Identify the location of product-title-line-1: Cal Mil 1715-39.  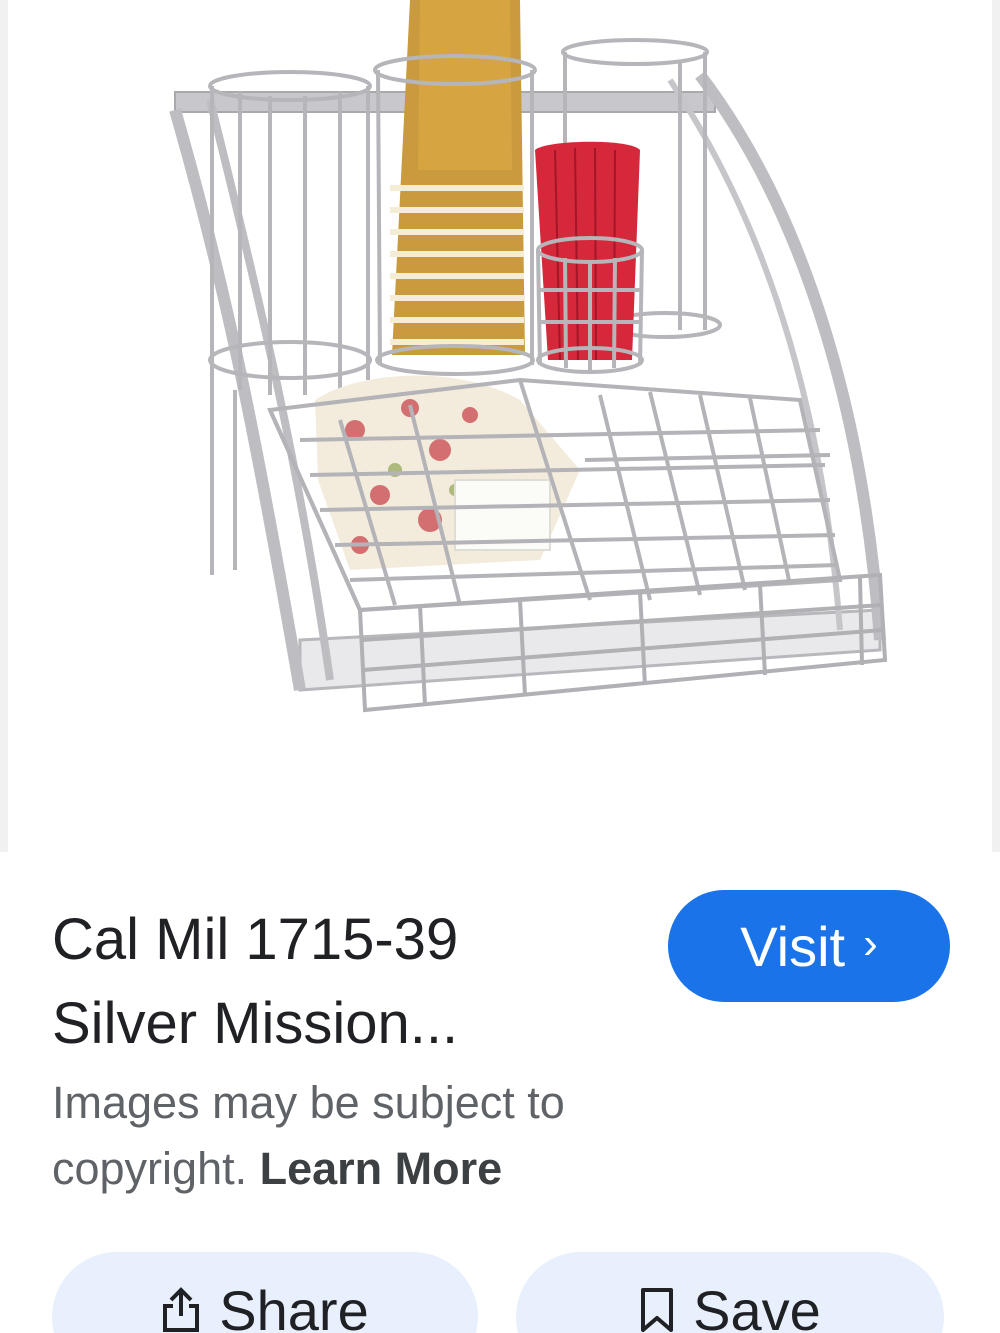
(255, 939).